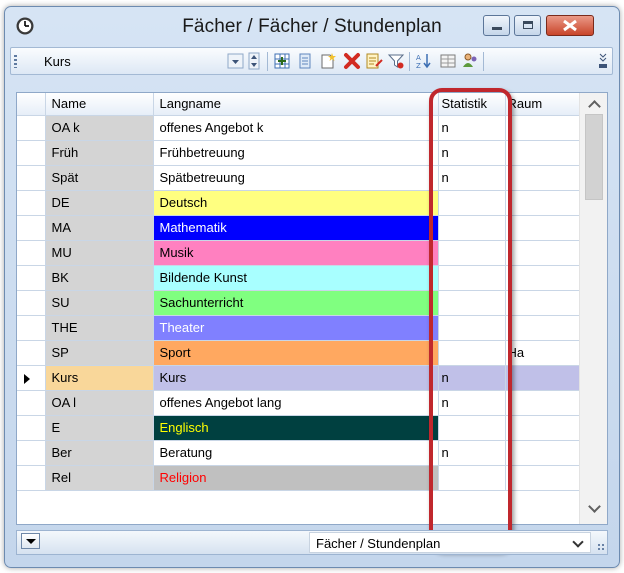  What do you see at coordinates (396, 61) in the screenshot?
I see `filter-icon` at bounding box center [396, 61].